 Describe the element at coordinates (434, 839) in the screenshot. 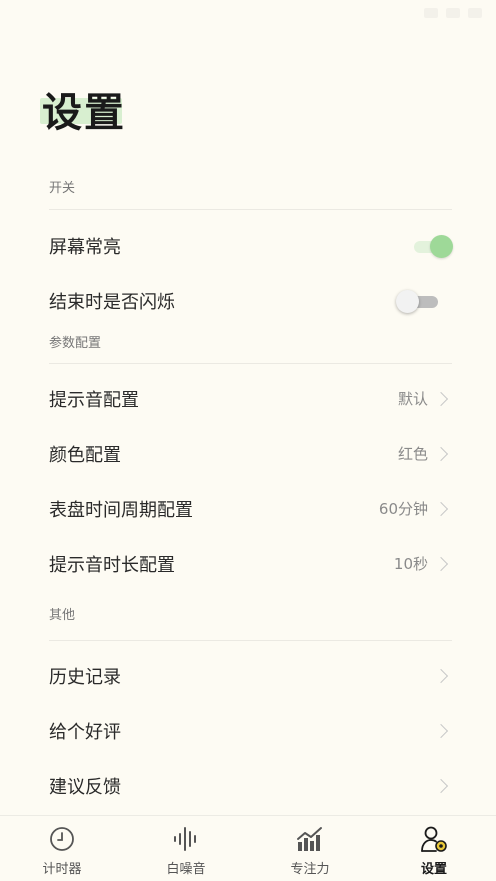

I see `user-gear-icon` at that location.